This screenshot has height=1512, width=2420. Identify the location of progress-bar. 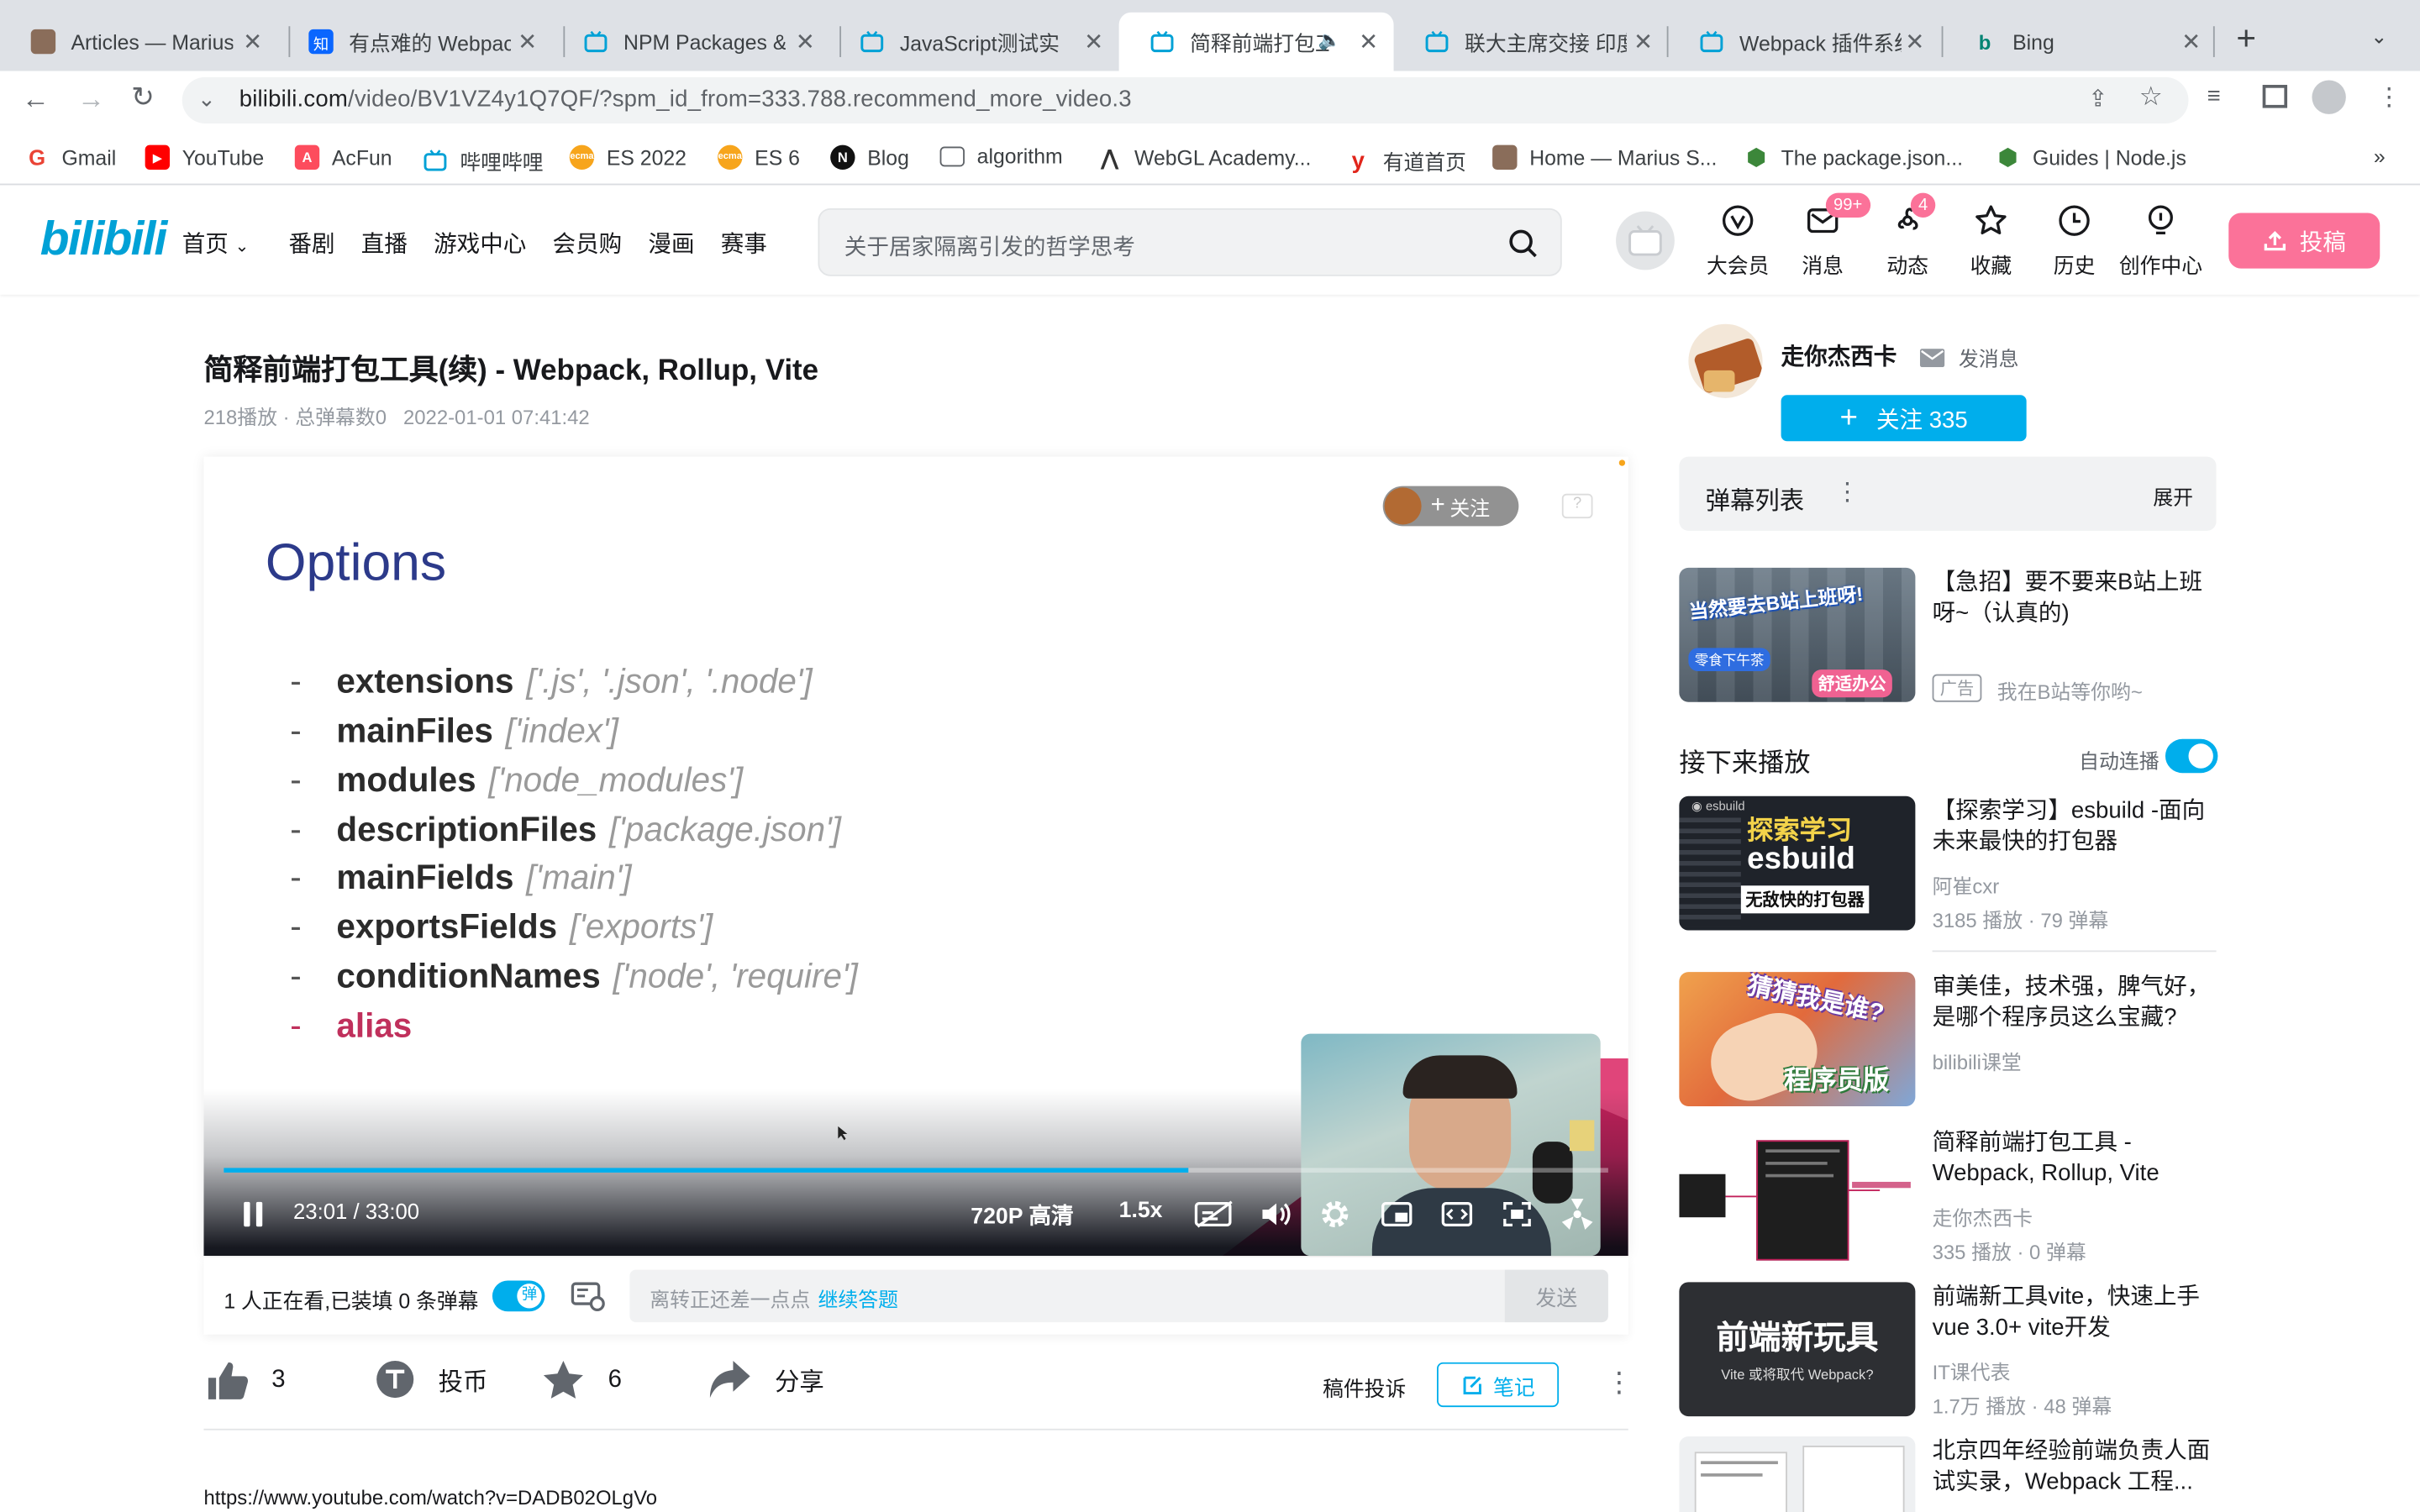
(916, 1170).